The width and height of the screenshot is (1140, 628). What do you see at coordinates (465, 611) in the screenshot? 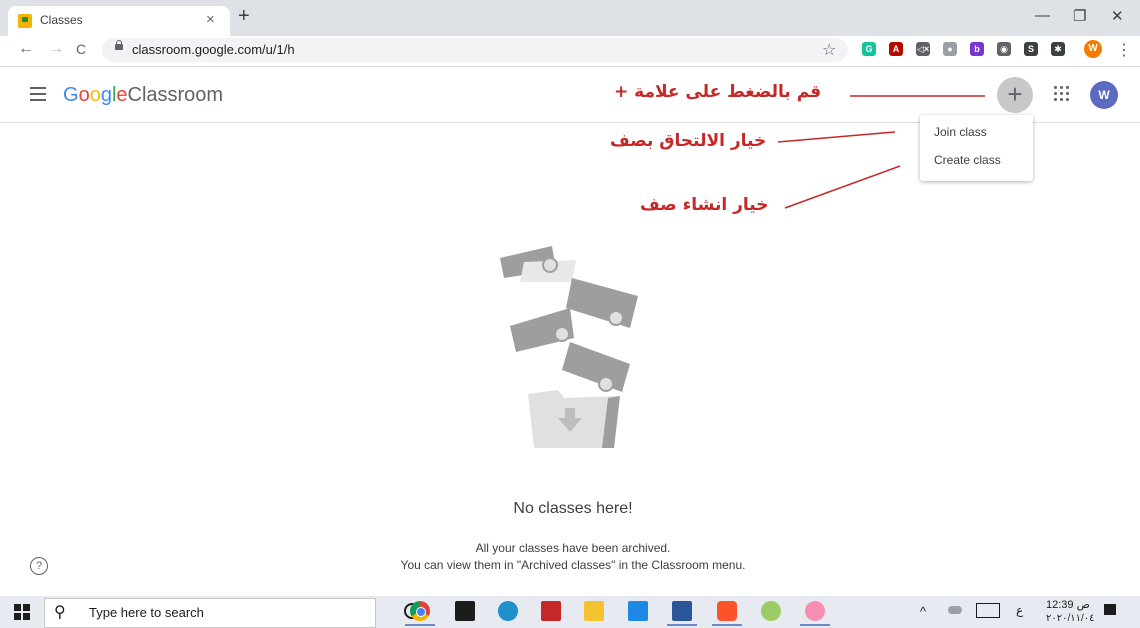
I see `store-taskbar-icon` at bounding box center [465, 611].